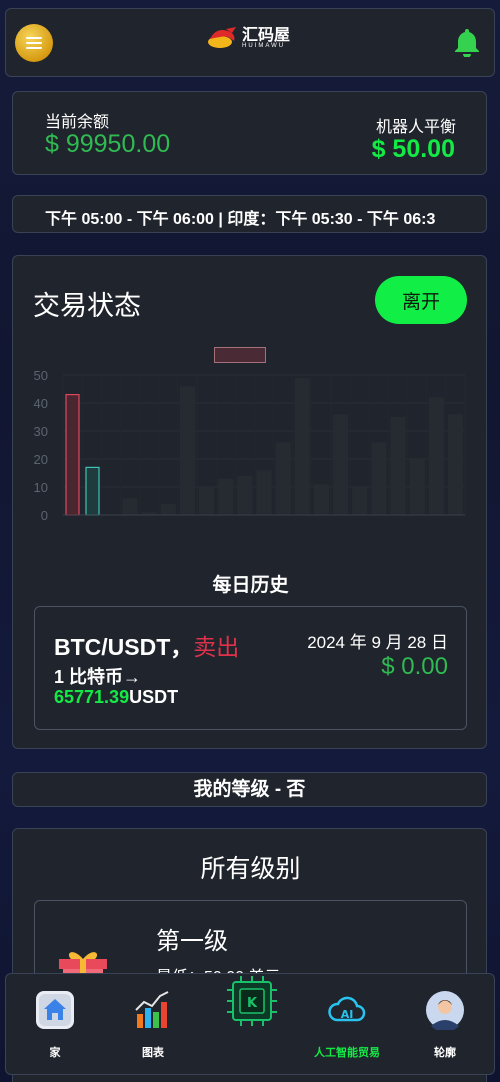 This screenshot has width=500, height=1082. What do you see at coordinates (41, 459) in the screenshot?
I see `y-tick-label: 20` at bounding box center [41, 459].